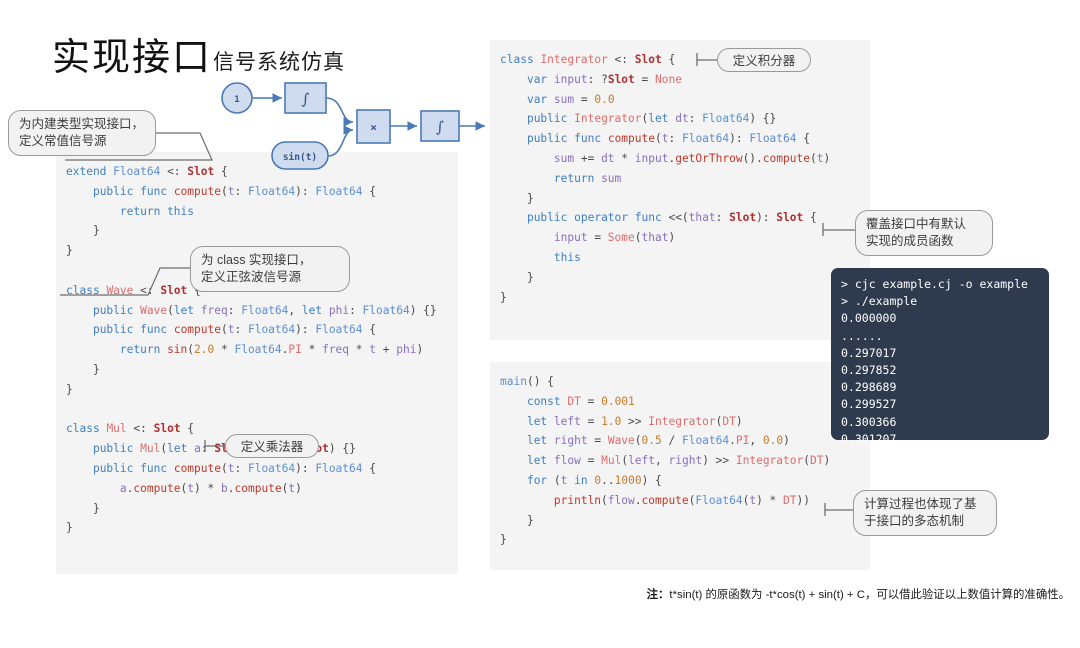 This screenshot has height=648, width=1080. I want to click on terminal-line: 0.299527, so click(869, 404).